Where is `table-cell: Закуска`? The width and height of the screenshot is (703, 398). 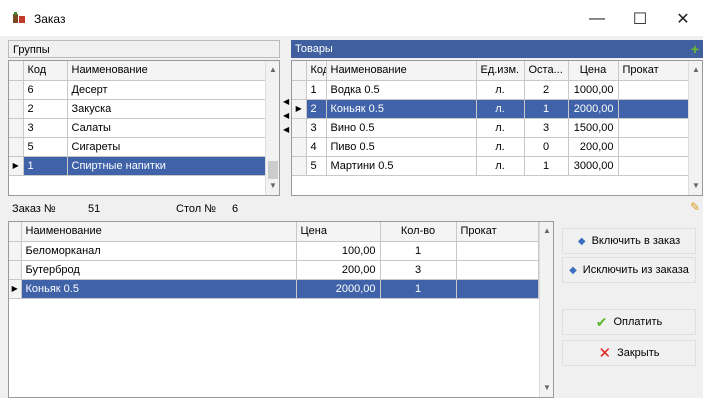
table-cell: Закуска is located at coordinates (167, 109).